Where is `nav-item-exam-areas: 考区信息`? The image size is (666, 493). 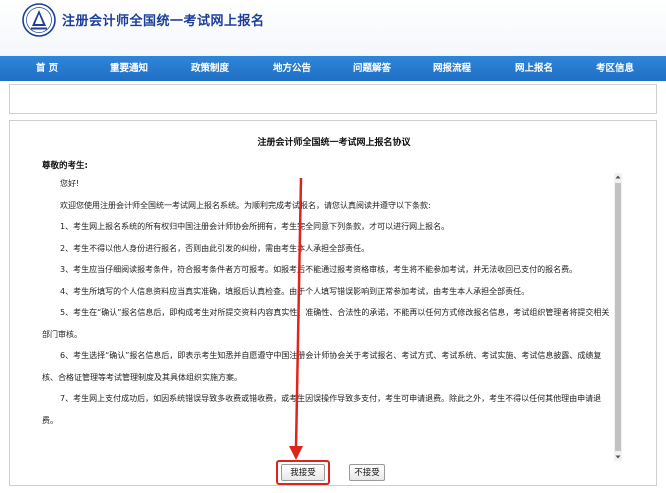
nav-item-exam-areas: 考区信息 is located at coordinates (615, 68).